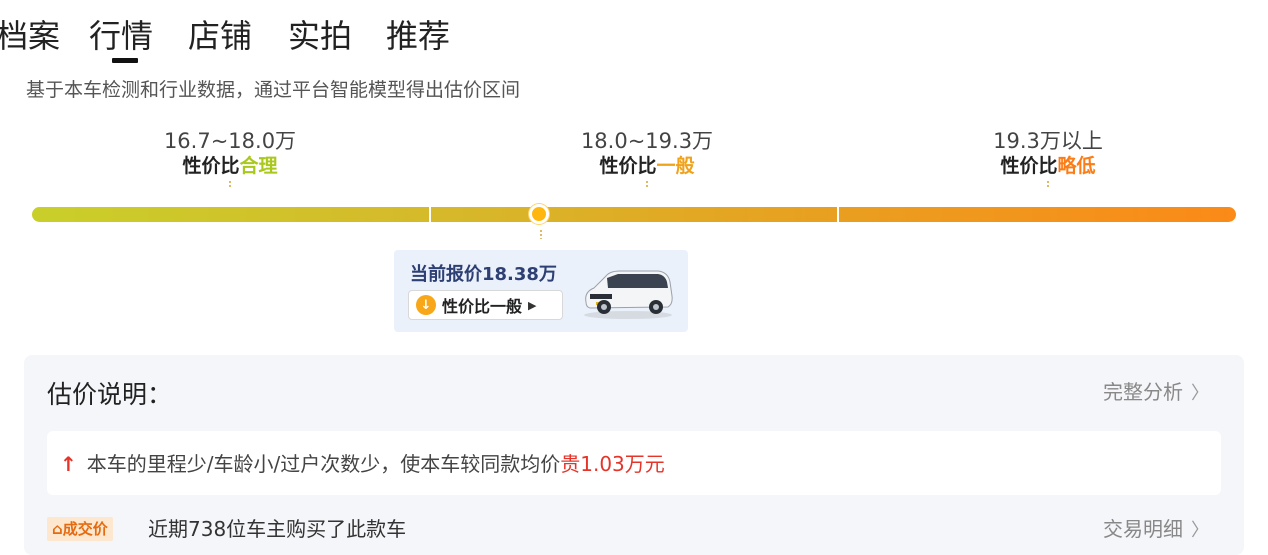 The image size is (1268, 555). Describe the element at coordinates (426, 305) in the screenshot. I see `down-arrow-icon: ↓` at that location.